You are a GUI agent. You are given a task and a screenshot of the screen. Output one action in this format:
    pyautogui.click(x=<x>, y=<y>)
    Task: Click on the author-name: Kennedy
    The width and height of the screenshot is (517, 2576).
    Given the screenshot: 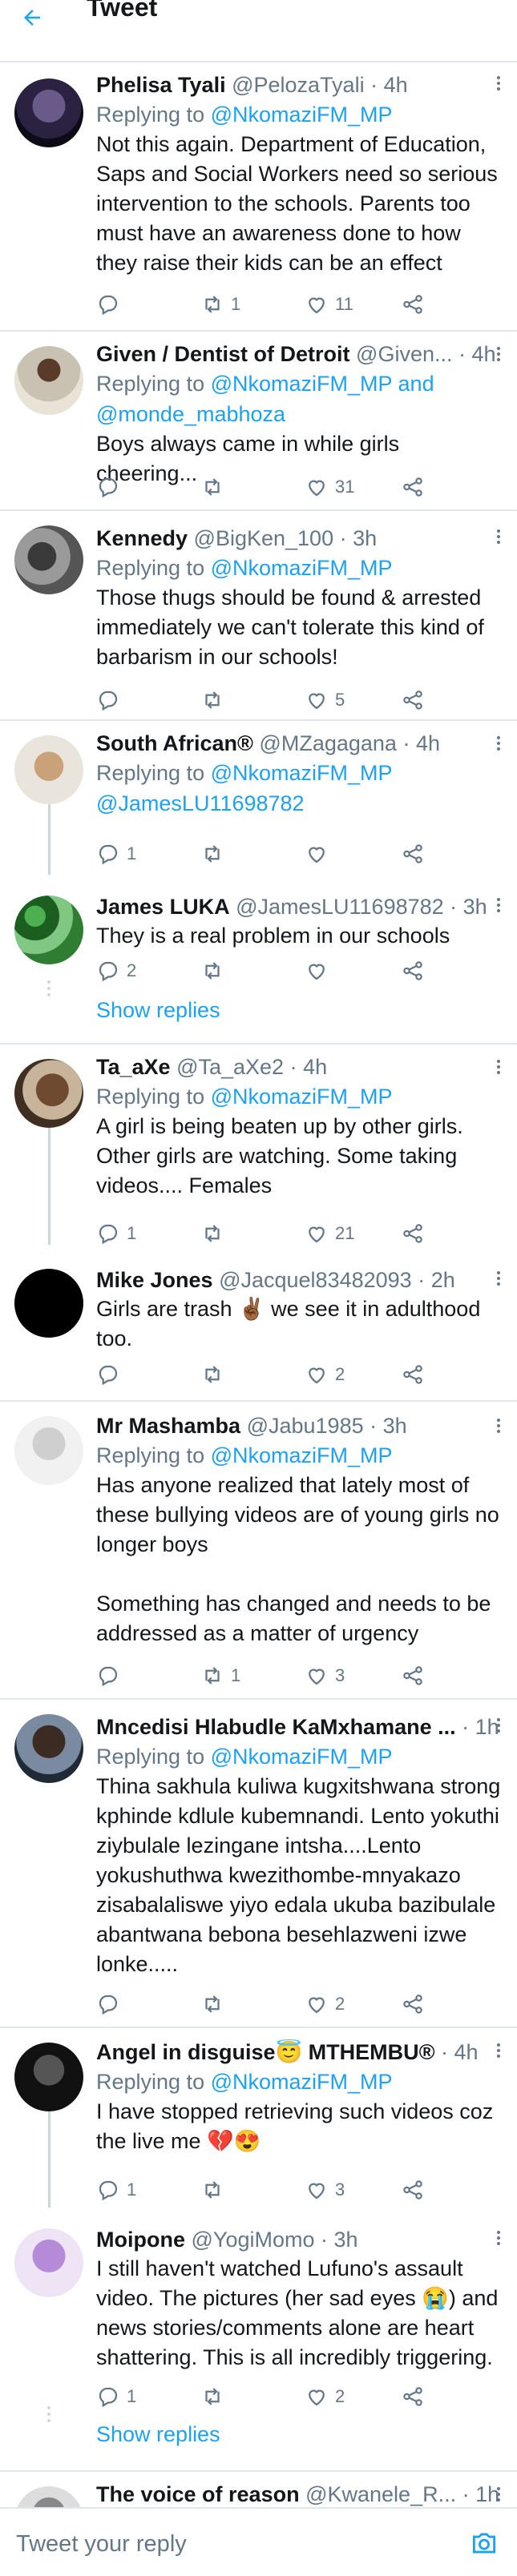 What is the action you would take?
    pyautogui.click(x=142, y=538)
    